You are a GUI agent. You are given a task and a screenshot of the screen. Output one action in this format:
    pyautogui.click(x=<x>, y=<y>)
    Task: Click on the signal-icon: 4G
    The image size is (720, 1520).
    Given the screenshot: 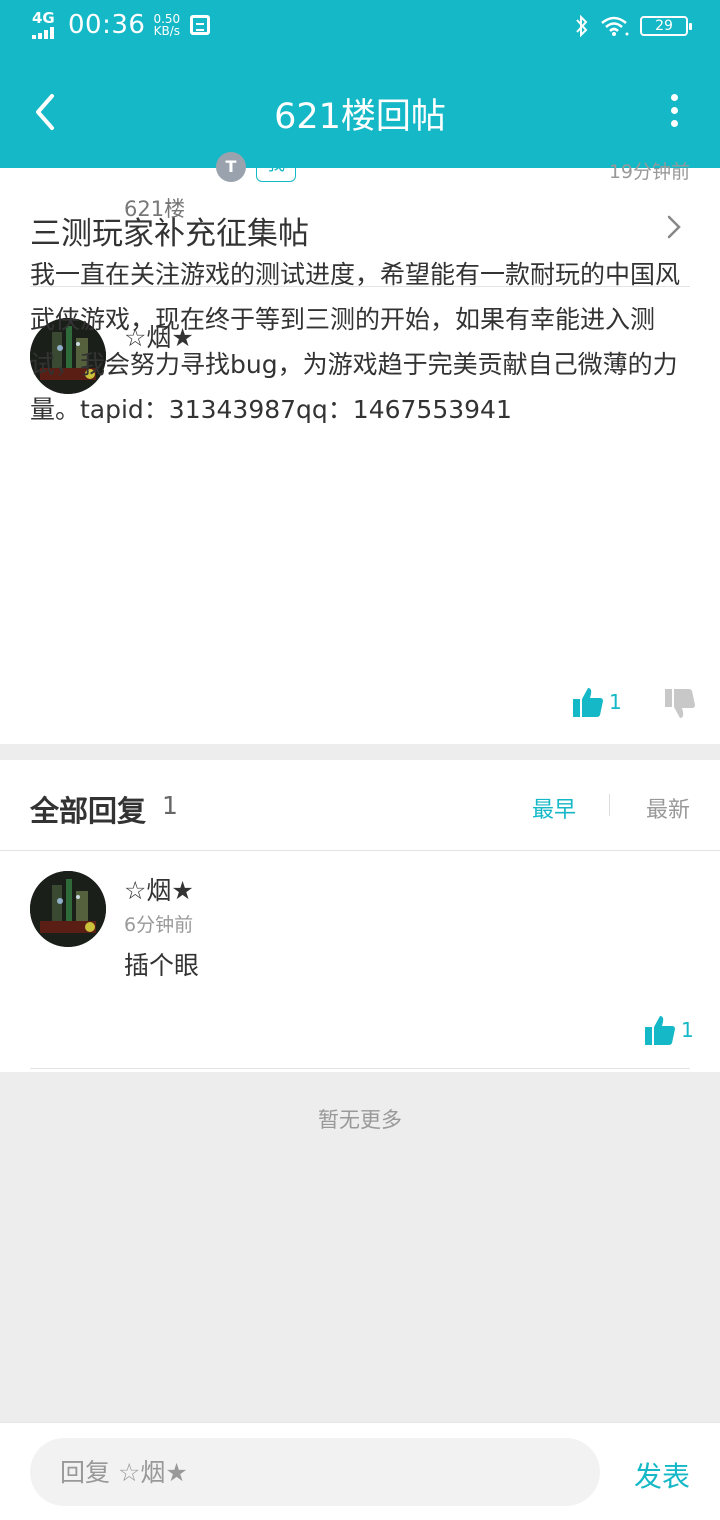 What is the action you would take?
    pyautogui.click(x=47, y=25)
    